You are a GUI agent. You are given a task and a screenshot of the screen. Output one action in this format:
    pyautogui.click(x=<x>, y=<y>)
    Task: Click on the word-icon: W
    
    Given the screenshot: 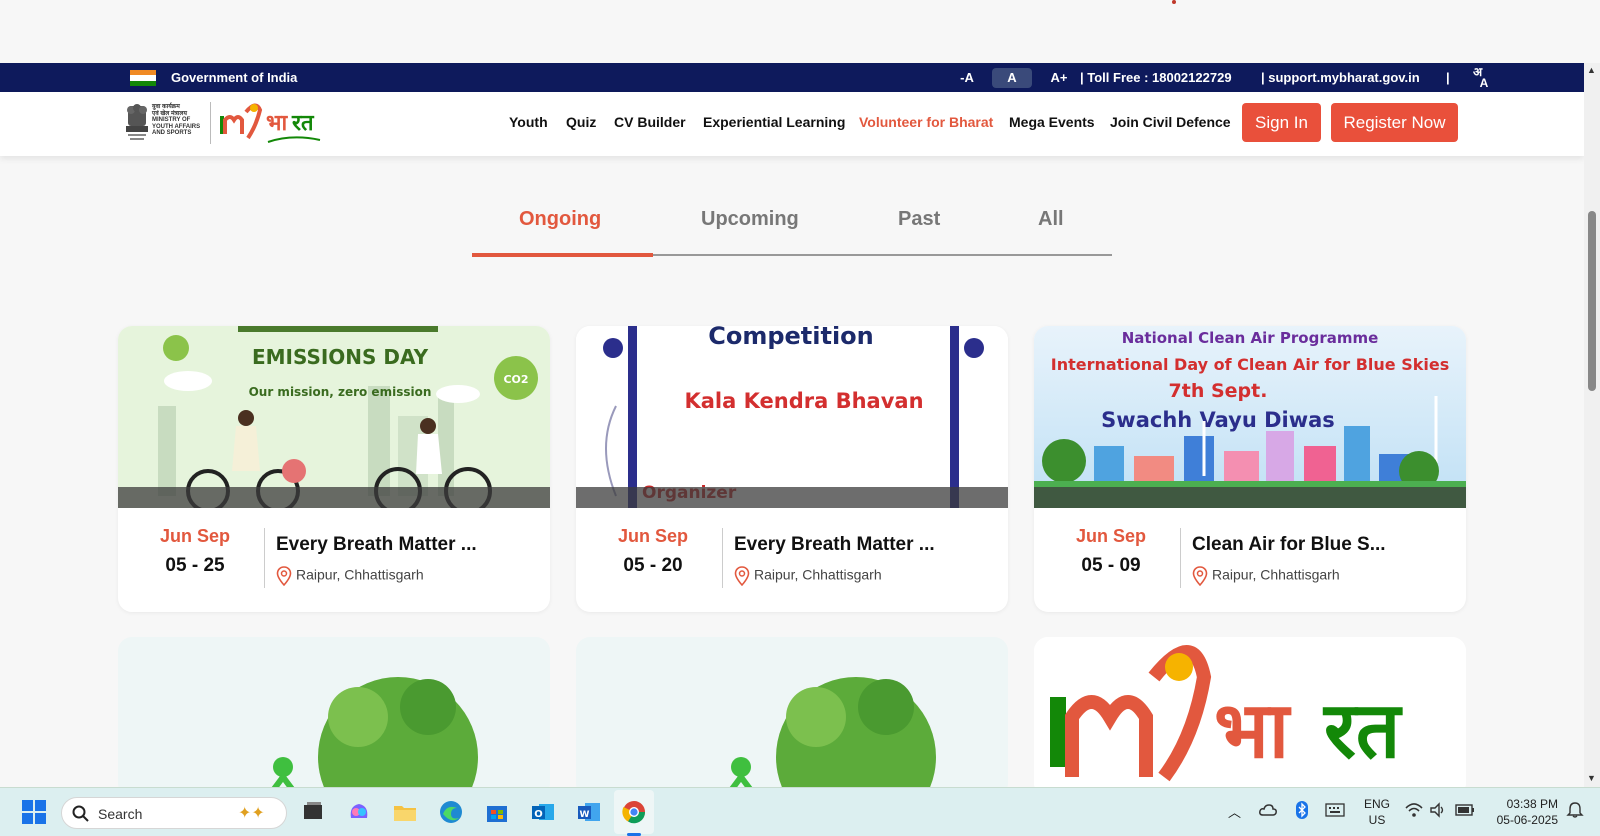 What is the action you would take?
    pyautogui.click(x=589, y=812)
    